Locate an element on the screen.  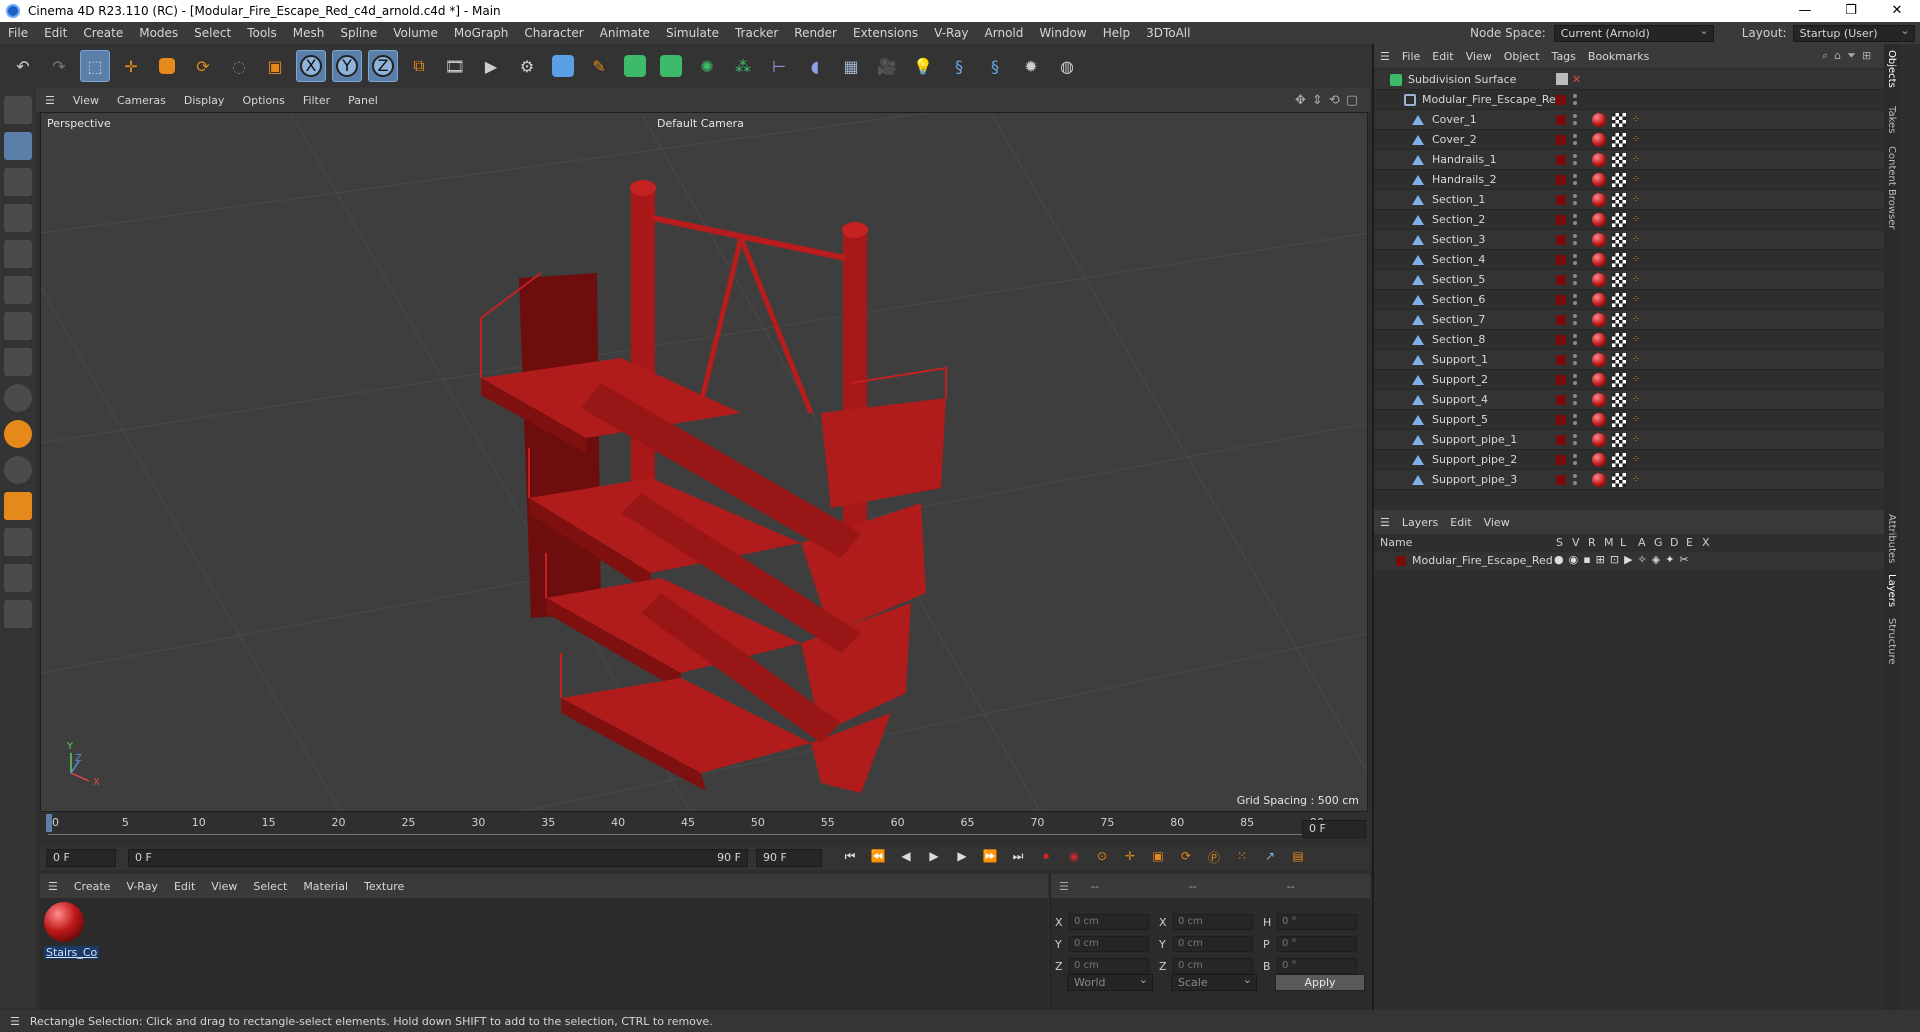
menu-spline: Spline is located at coordinates (358, 33).